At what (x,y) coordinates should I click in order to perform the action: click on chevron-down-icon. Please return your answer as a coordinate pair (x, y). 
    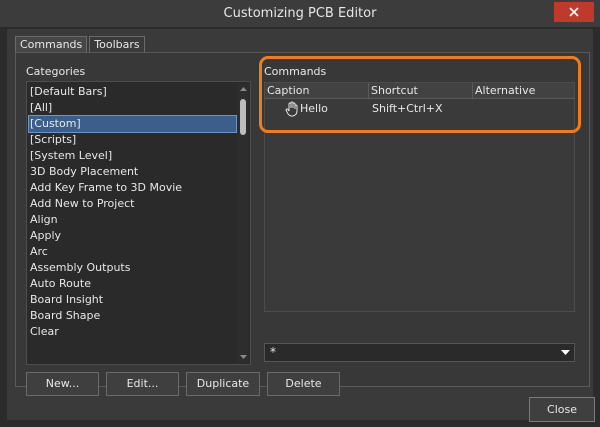
    Looking at the image, I should click on (565, 352).